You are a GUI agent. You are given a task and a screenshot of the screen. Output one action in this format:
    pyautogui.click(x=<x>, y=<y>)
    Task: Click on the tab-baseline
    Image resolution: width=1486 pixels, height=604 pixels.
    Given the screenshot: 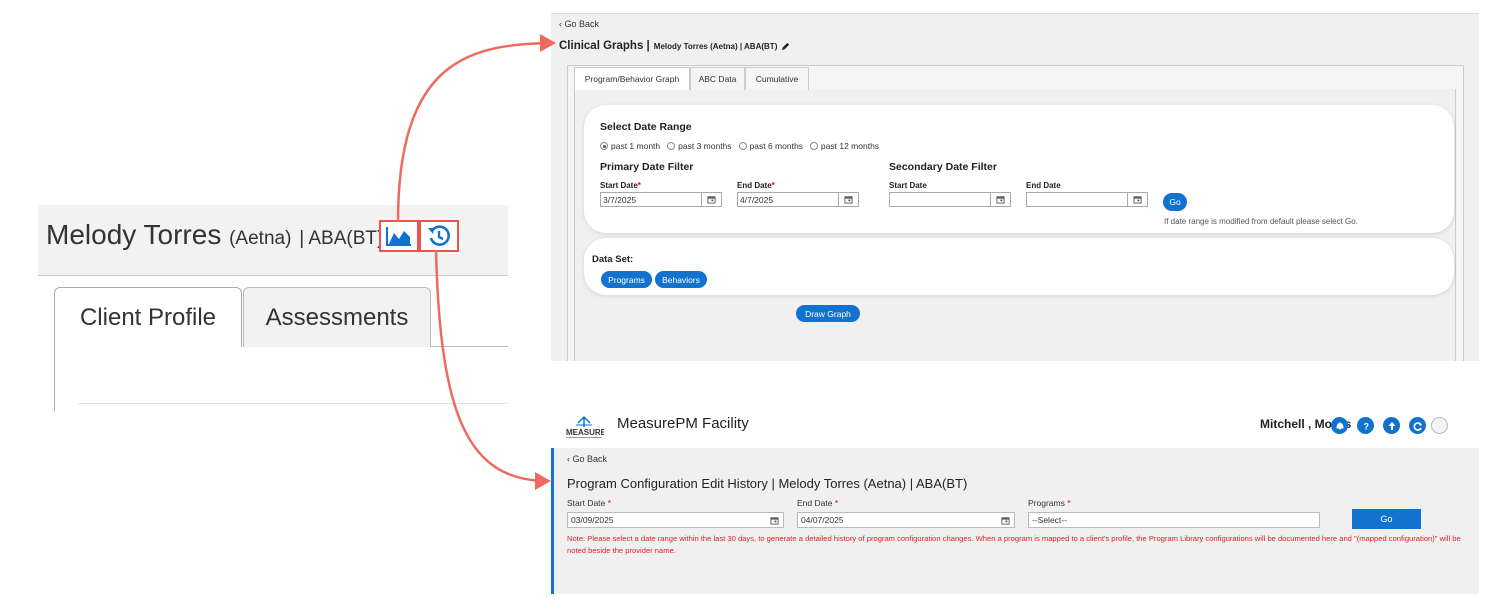 What is the action you would take?
    pyautogui.click(x=469, y=346)
    